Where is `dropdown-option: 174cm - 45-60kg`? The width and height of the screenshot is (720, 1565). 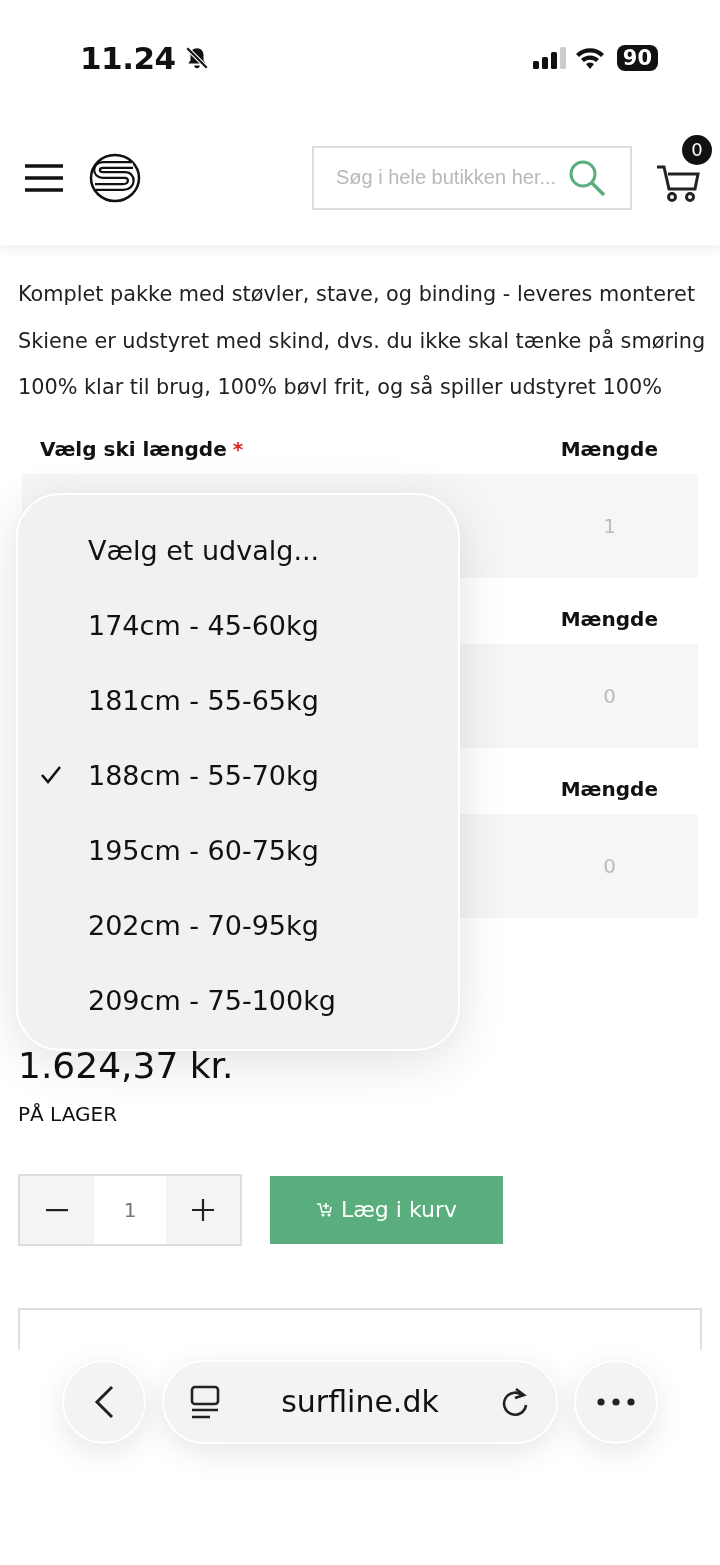
dropdown-option: 174cm - 45-60kg is located at coordinates (238, 625).